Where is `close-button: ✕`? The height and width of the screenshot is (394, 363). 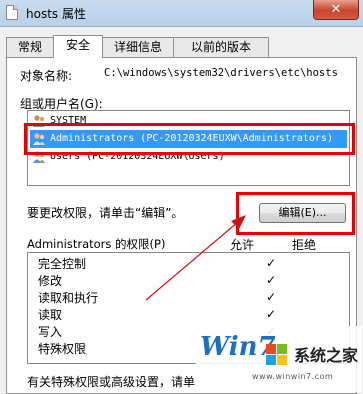 close-button: ✕ is located at coordinates (336, 10).